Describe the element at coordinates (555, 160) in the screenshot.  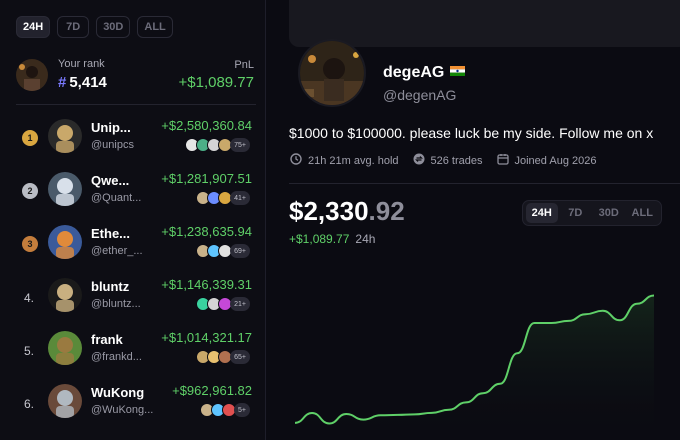
I see `stat-joined-text: Joined Aug 2026` at that location.